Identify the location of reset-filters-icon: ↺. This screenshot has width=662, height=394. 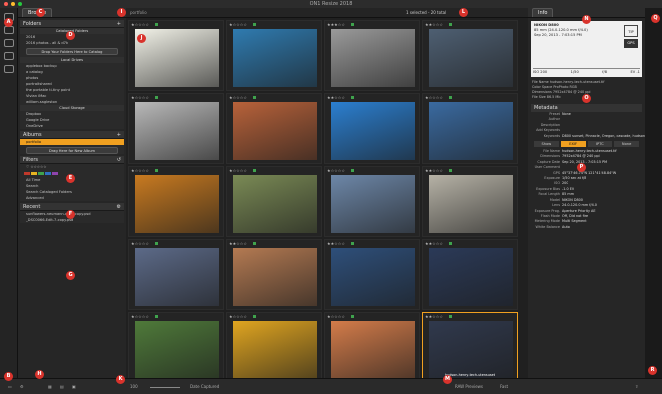
(119, 160).